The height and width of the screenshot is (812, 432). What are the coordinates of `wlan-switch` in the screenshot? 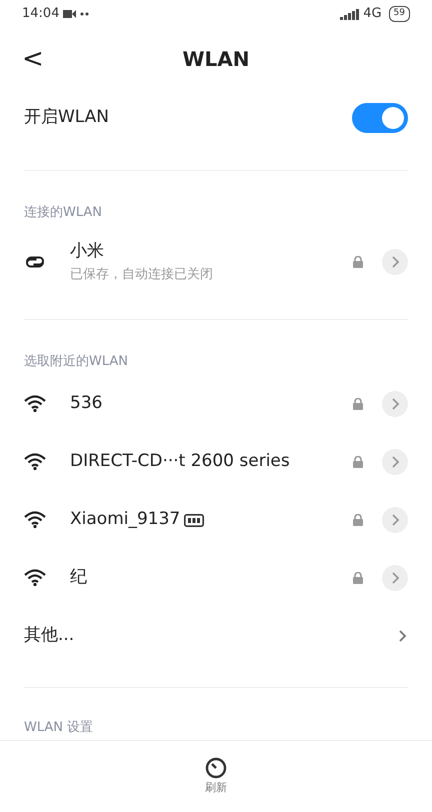 It's located at (380, 118).